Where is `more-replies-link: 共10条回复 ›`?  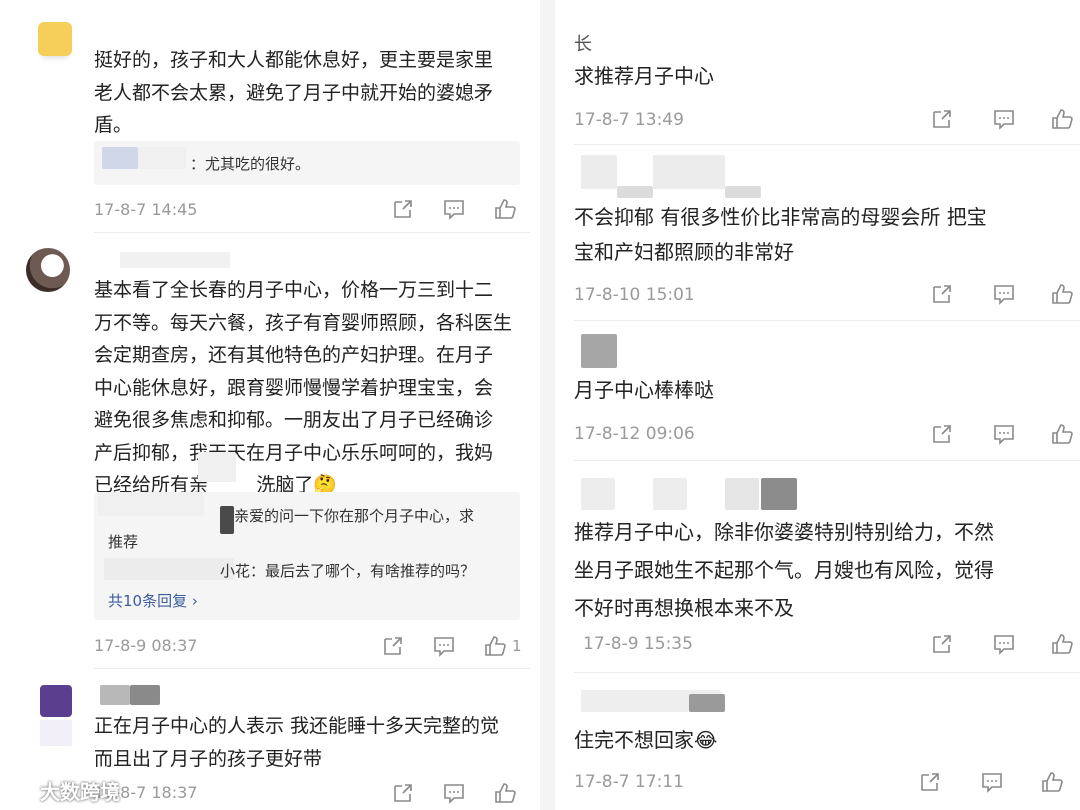 more-replies-link: 共10条回复 › is located at coordinates (153, 600).